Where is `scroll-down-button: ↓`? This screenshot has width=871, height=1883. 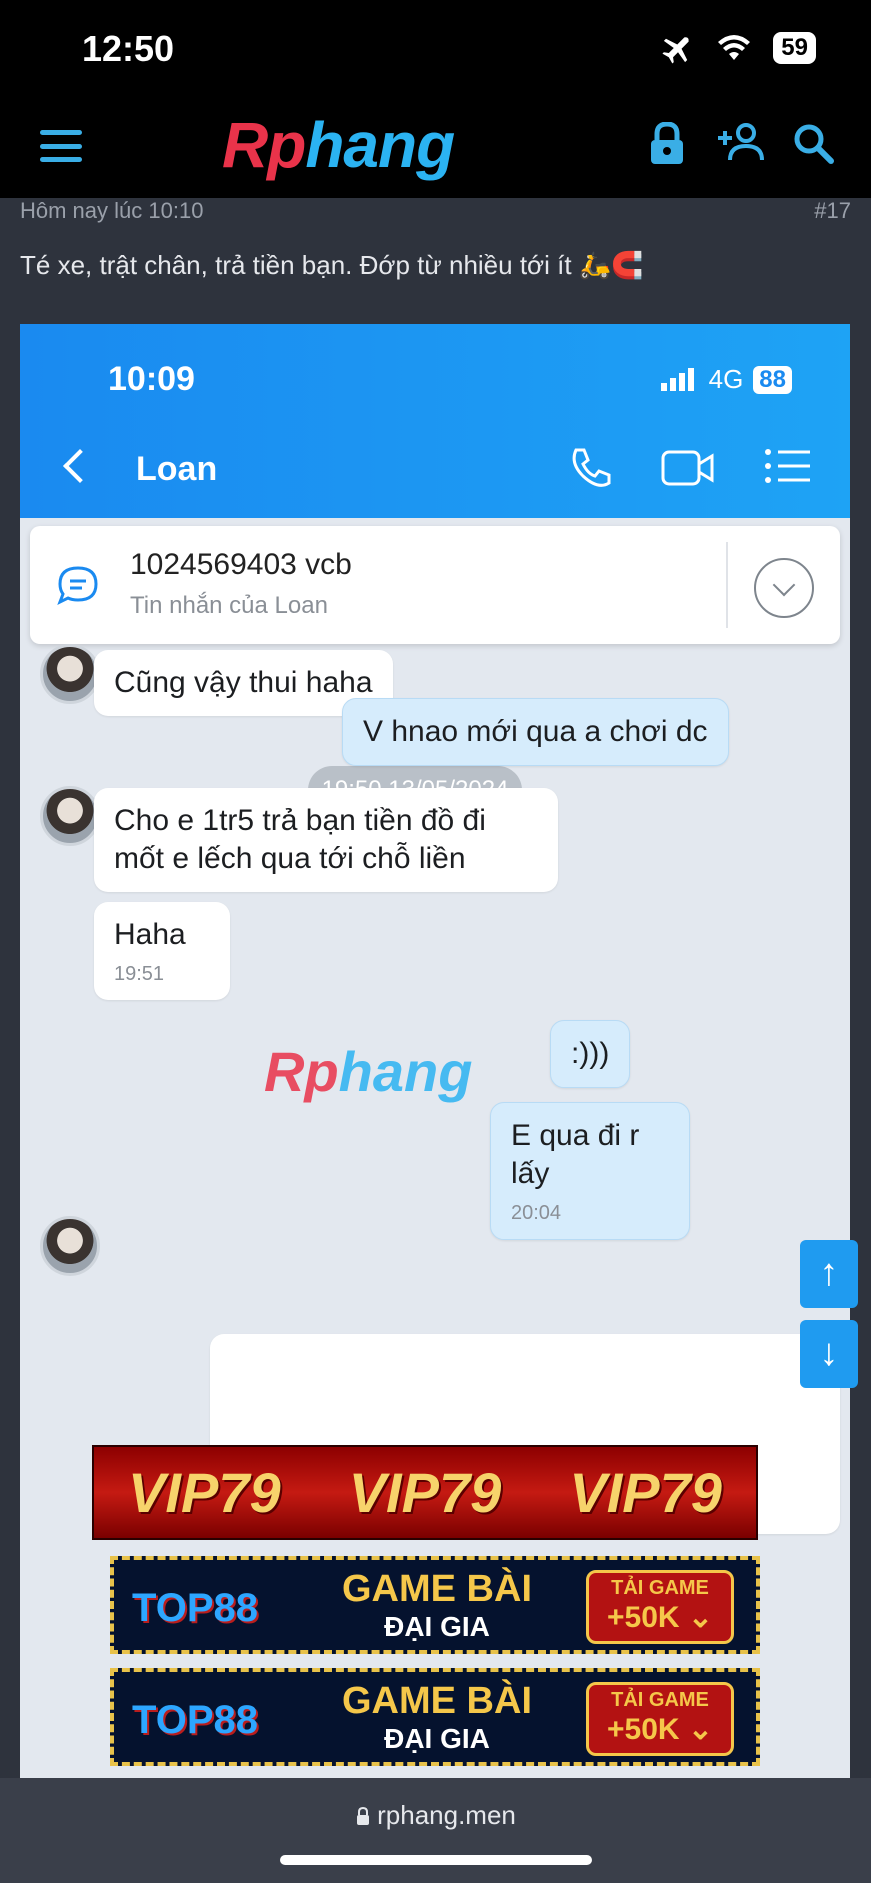
scroll-down-button: ↓ is located at coordinates (829, 1354).